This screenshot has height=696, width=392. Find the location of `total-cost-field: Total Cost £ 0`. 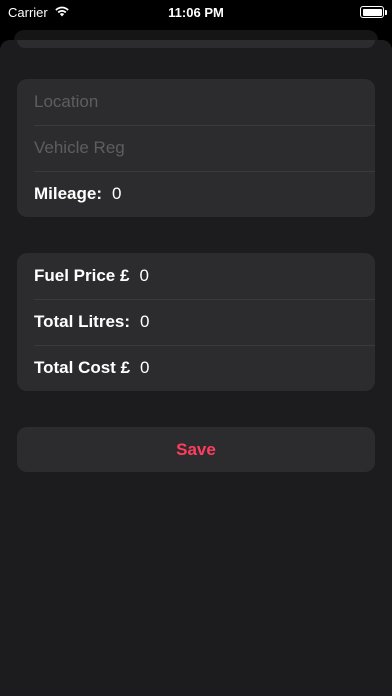

total-cost-field: Total Cost £ 0 is located at coordinates (196, 368).